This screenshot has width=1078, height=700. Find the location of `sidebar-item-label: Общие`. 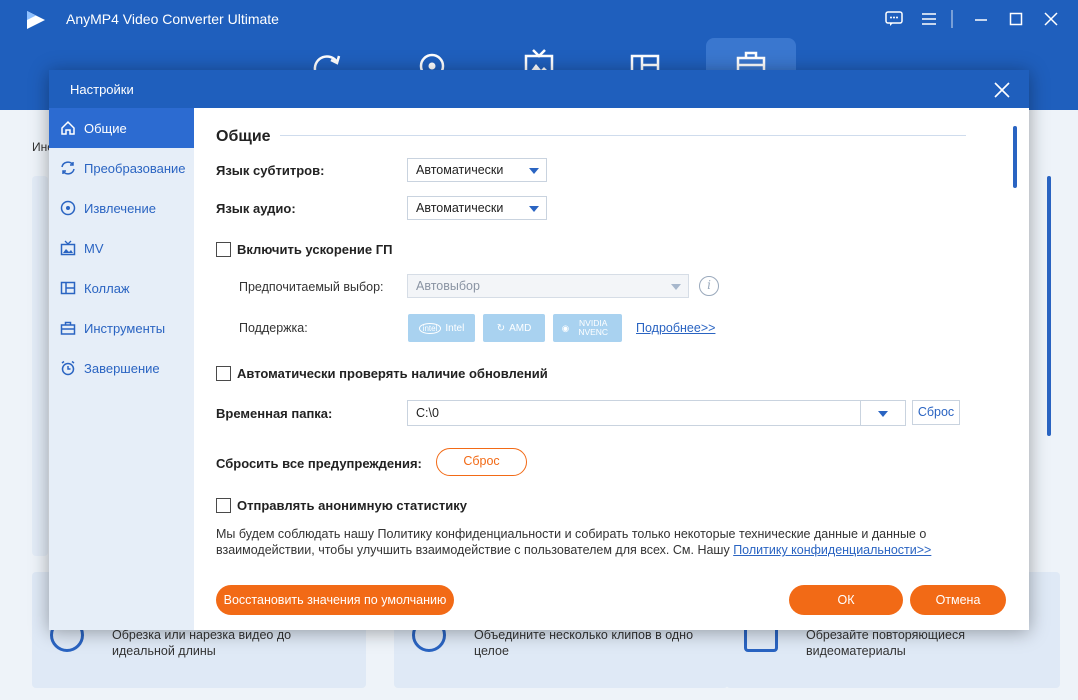

sidebar-item-label: Общие is located at coordinates (105, 128).